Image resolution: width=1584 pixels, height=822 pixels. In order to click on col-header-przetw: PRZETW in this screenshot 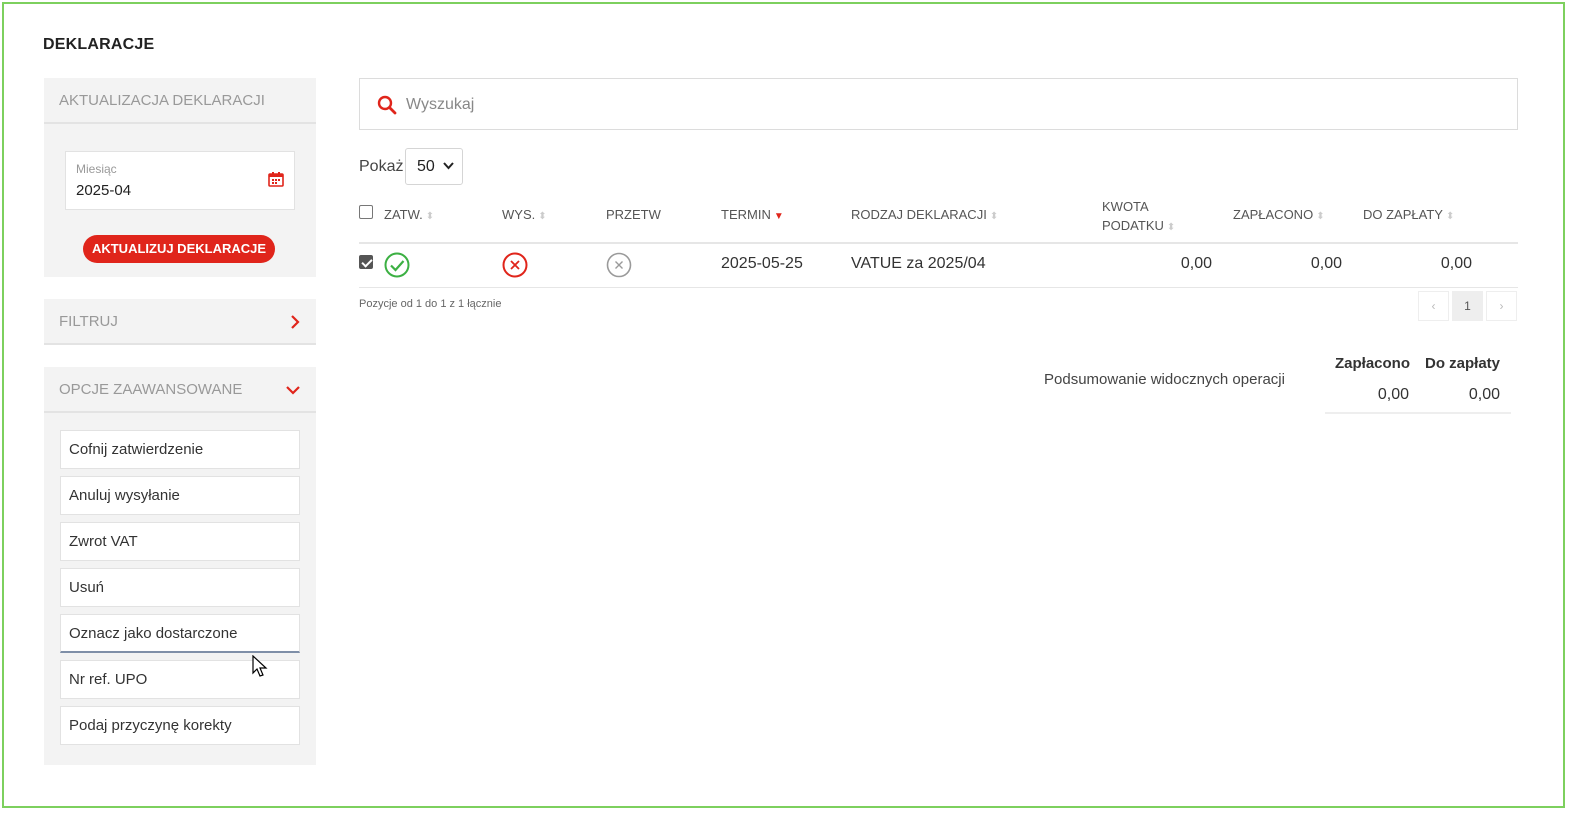, I will do `click(633, 214)`.